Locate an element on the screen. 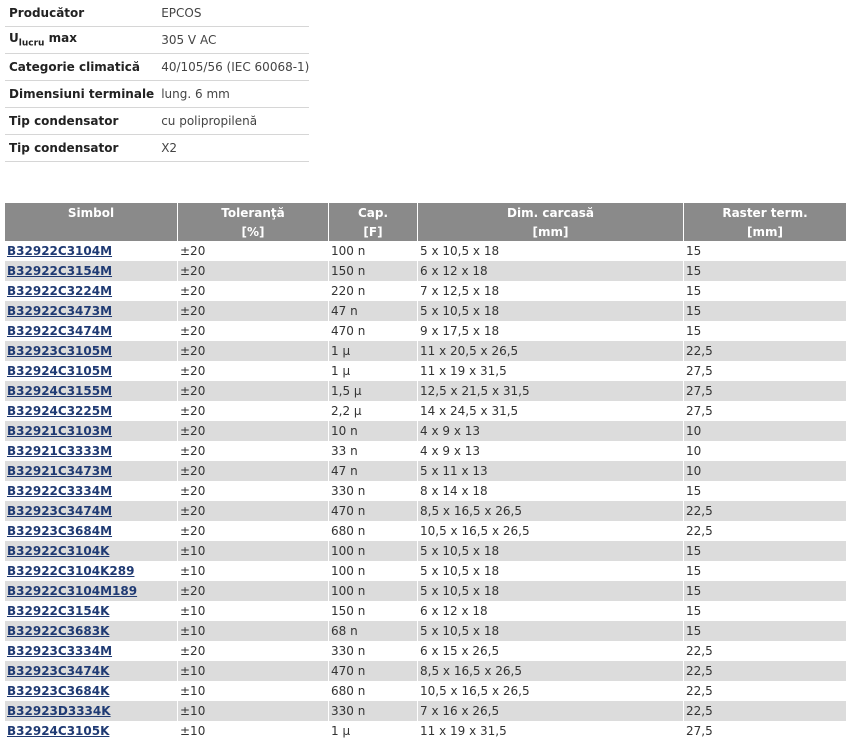 This screenshot has height=743, width=846. product-link: B32921C3333M is located at coordinates (59, 451).